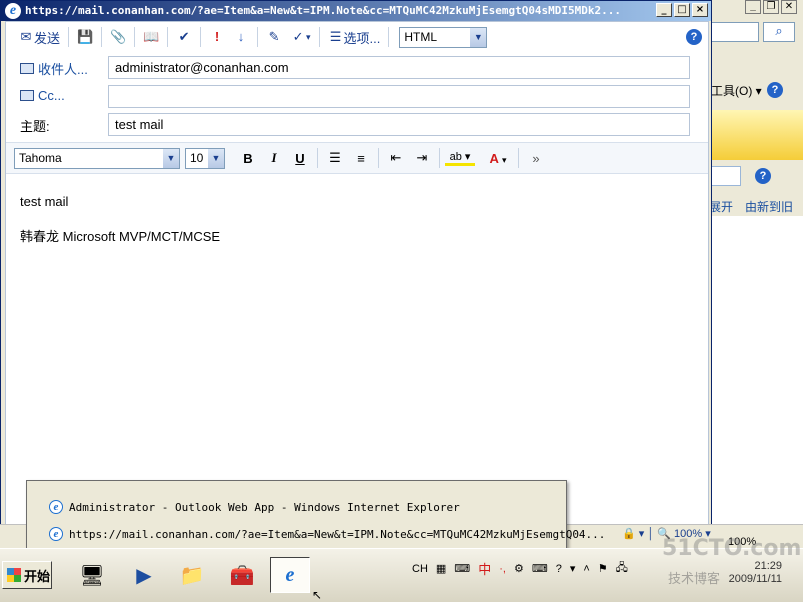 The width and height of the screenshot is (803, 602). Describe the element at coordinates (573, 568) in the screenshot. I see `chevron-down-icon: ▾` at that location.